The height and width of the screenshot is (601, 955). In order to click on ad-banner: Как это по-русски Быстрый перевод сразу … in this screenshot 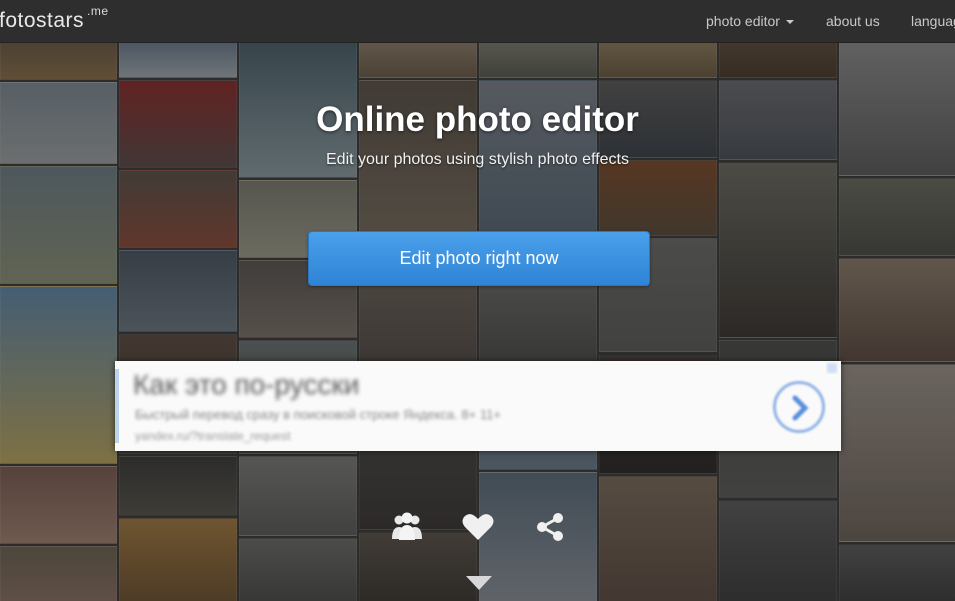, I will do `click(478, 406)`.